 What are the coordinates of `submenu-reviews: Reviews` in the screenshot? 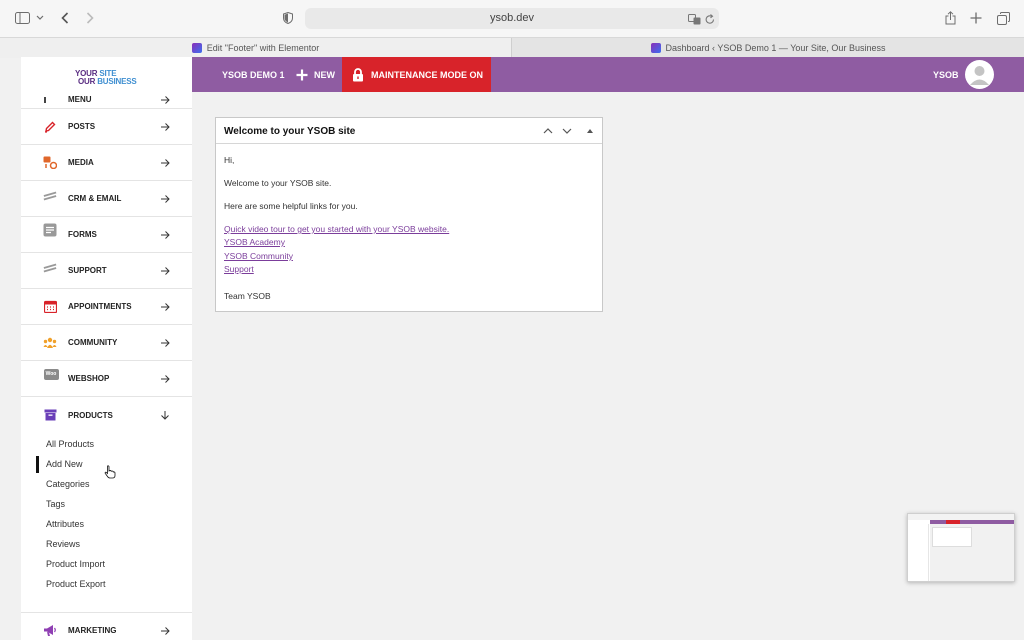 It's located at (63, 544).